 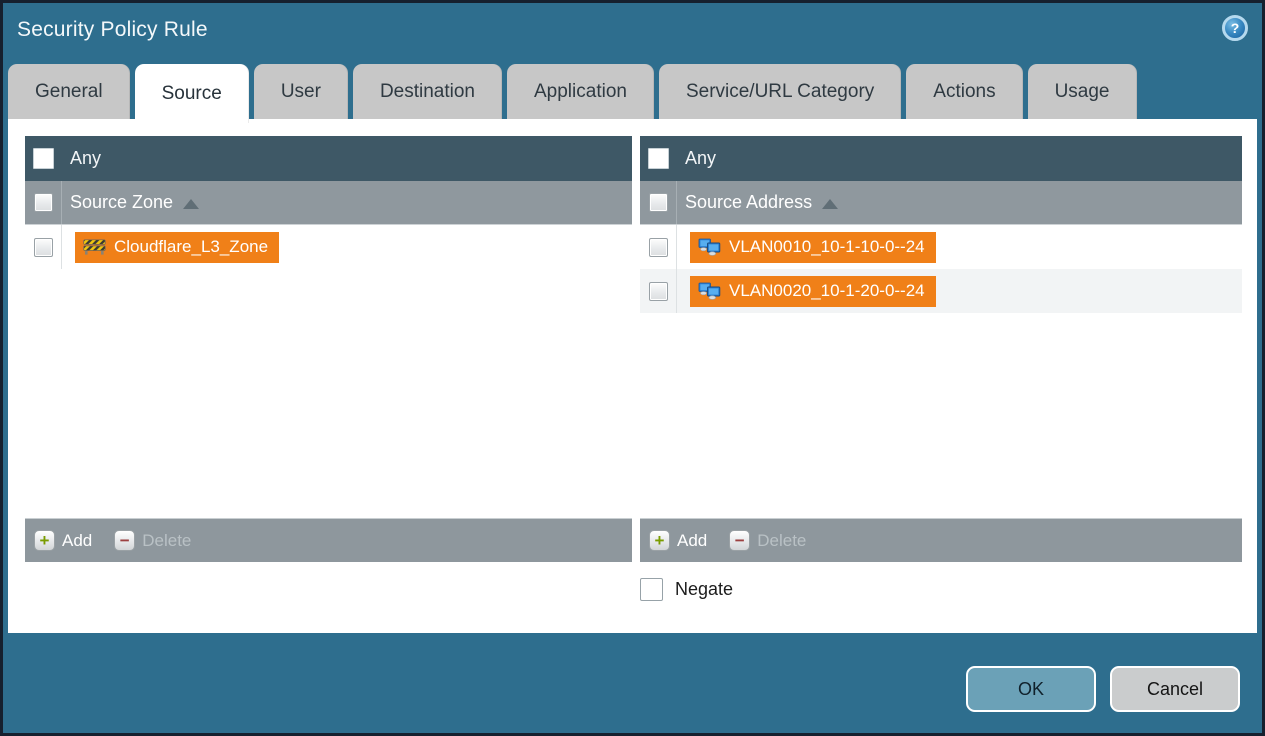 I want to click on tab-user: User, so click(x=300, y=91).